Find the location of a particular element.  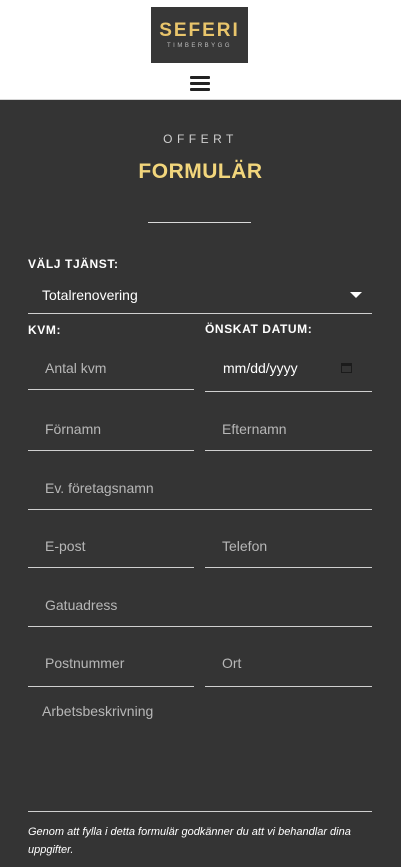

date-label: ÖNSKAT DATUM: is located at coordinates (259, 329).